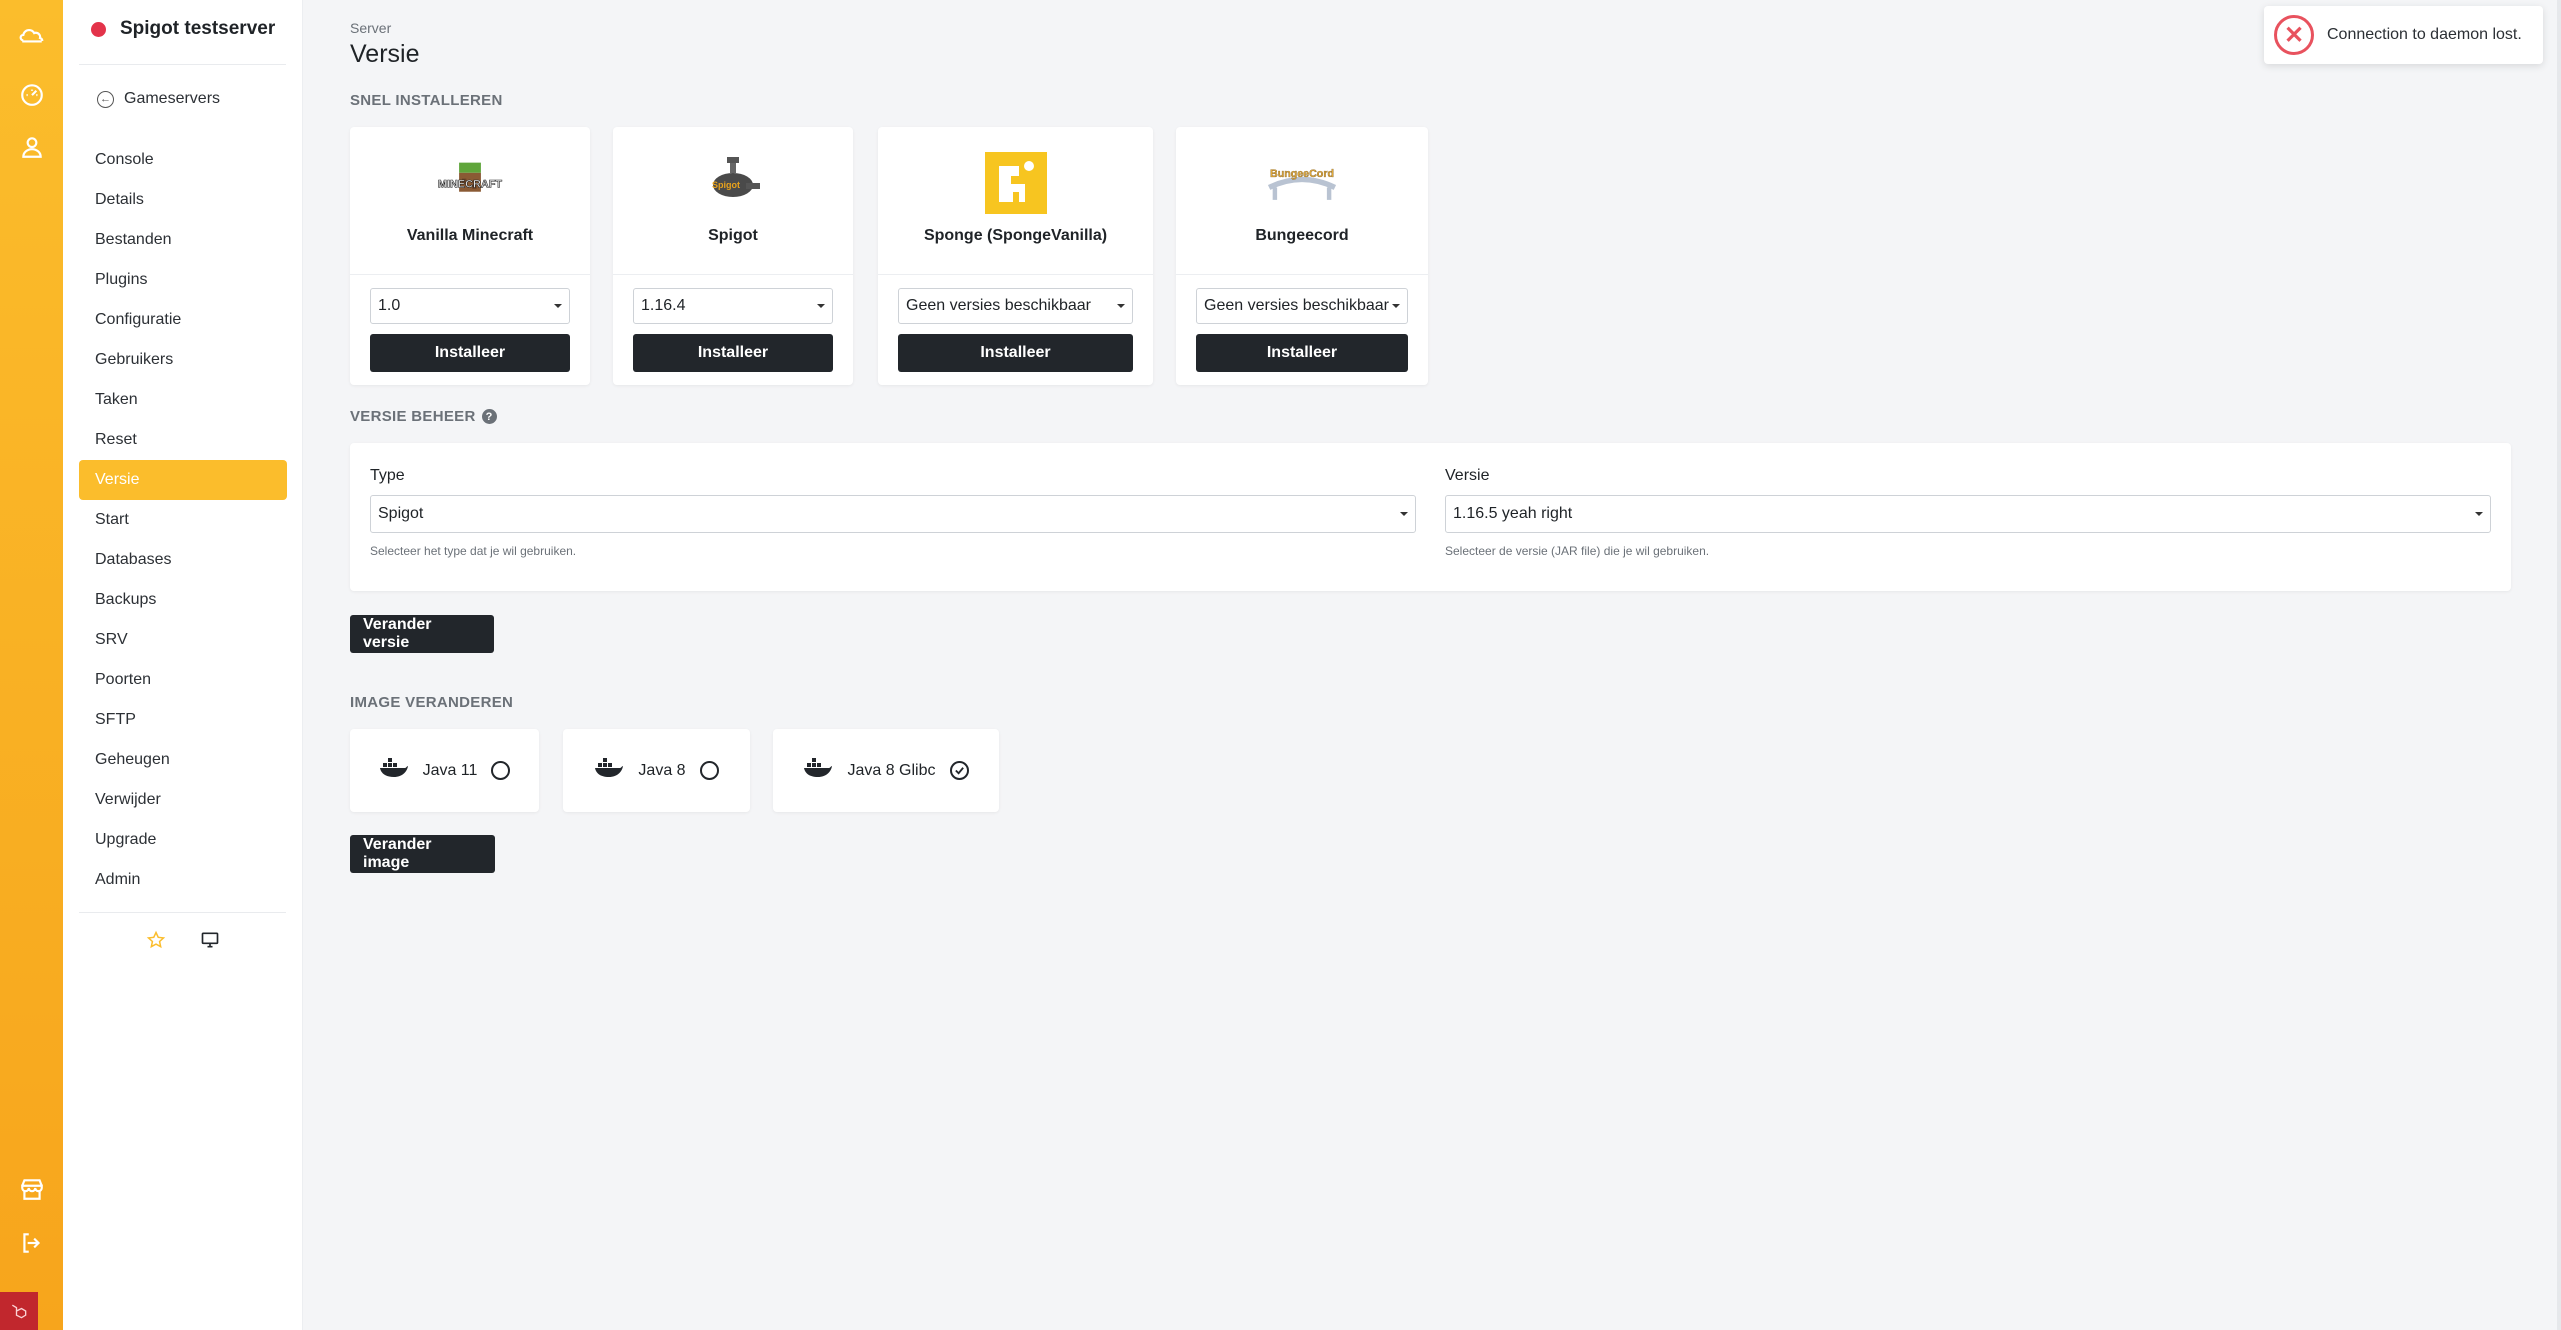 The image size is (2561, 1330). Describe the element at coordinates (183, 680) in the screenshot. I see `sidebar-item-poorten: Poorten` at that location.